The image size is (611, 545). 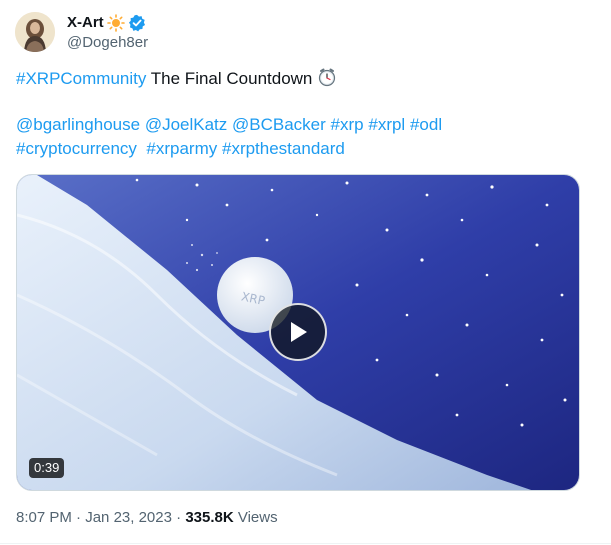 I want to click on tweet-line-3: #cryptocurrency #xrparmy #xrpthestandard, so click(x=301, y=149).